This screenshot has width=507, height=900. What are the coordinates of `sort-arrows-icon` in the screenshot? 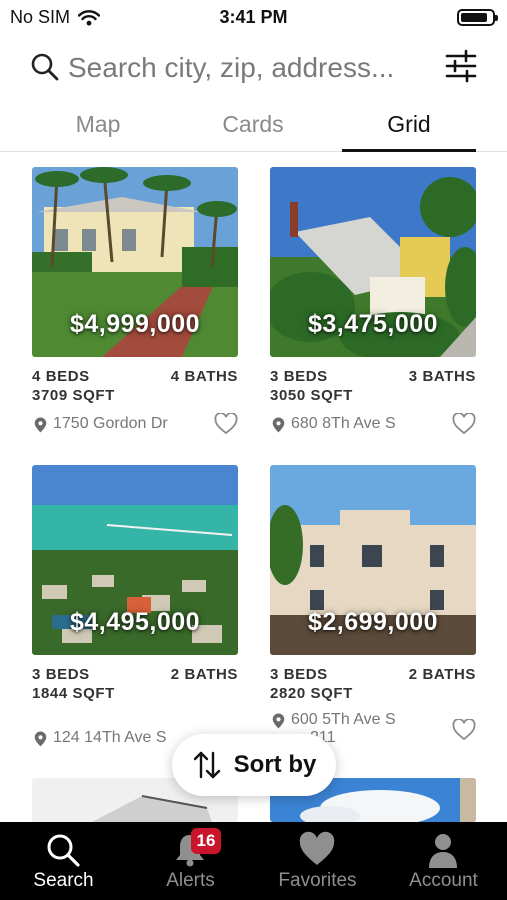 It's located at (206, 765).